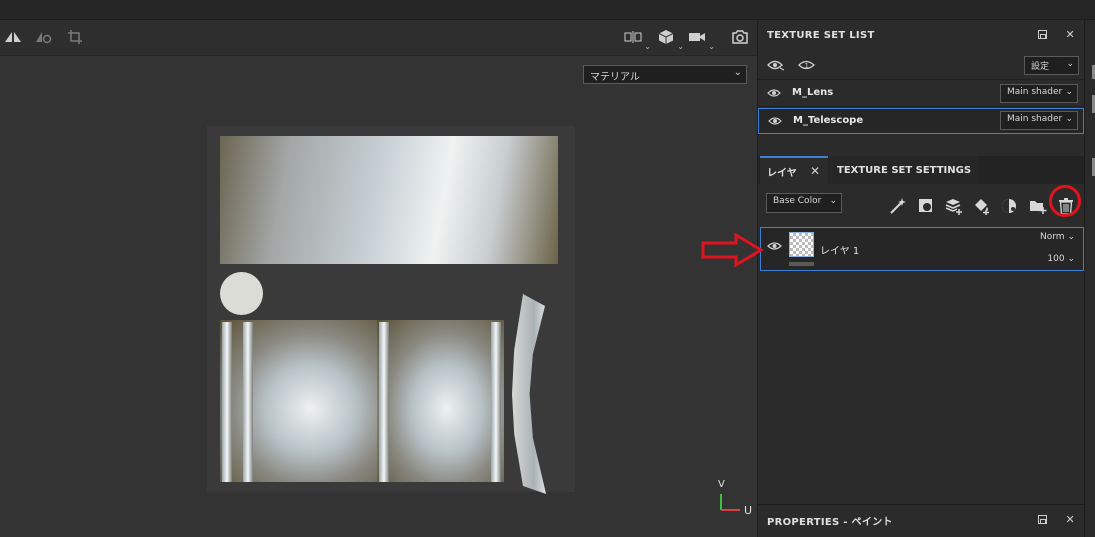 Image resolution: width=1095 pixels, height=537 pixels. I want to click on texture-set-list-header: TEXTURE SET LIST ✕, so click(921, 35).